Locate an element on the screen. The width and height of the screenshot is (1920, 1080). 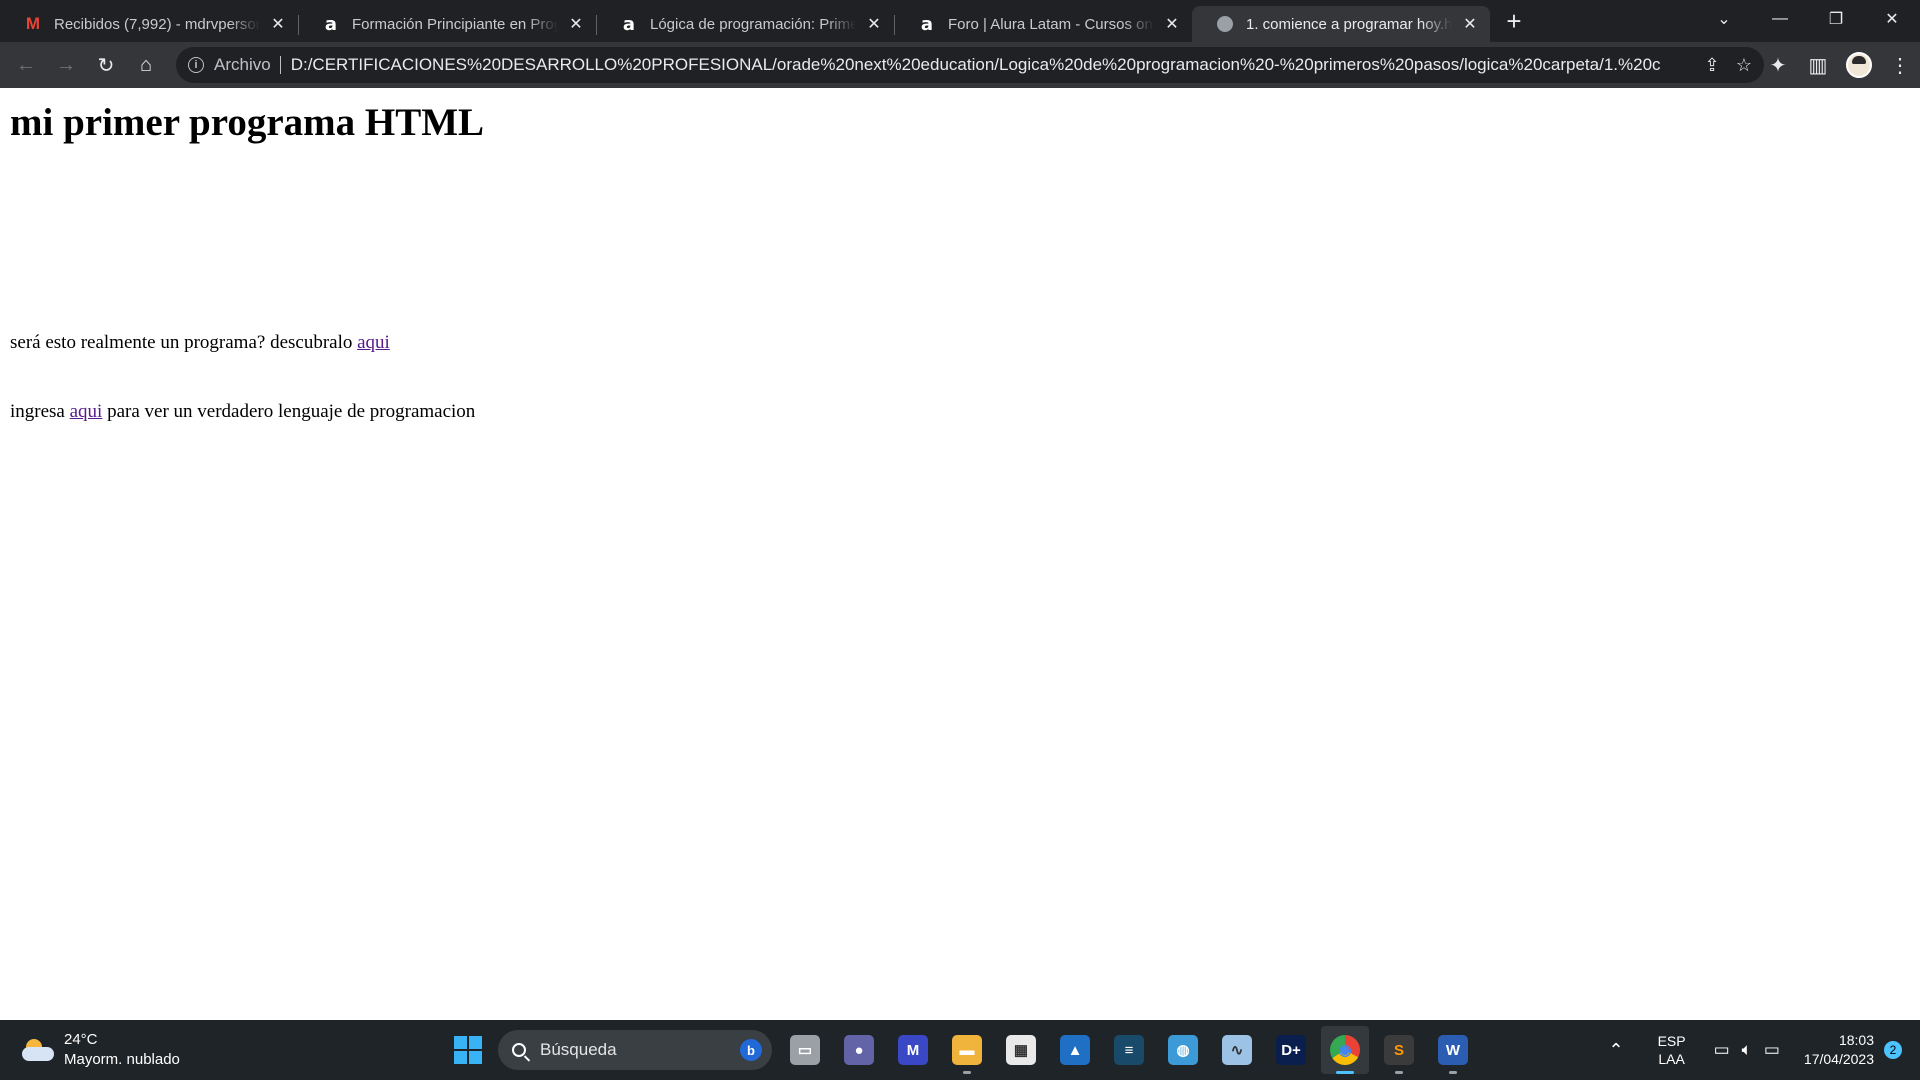
clock-date: 17/04/2023 is located at coordinates (1838, 1059).